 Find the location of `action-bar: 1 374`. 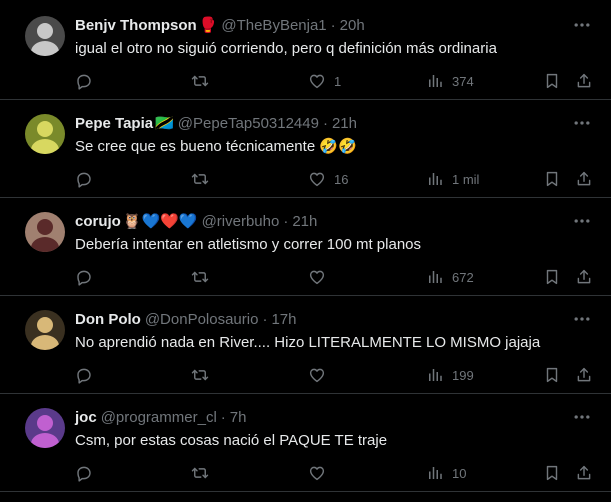

action-bar: 1 374 is located at coordinates (305, 81).